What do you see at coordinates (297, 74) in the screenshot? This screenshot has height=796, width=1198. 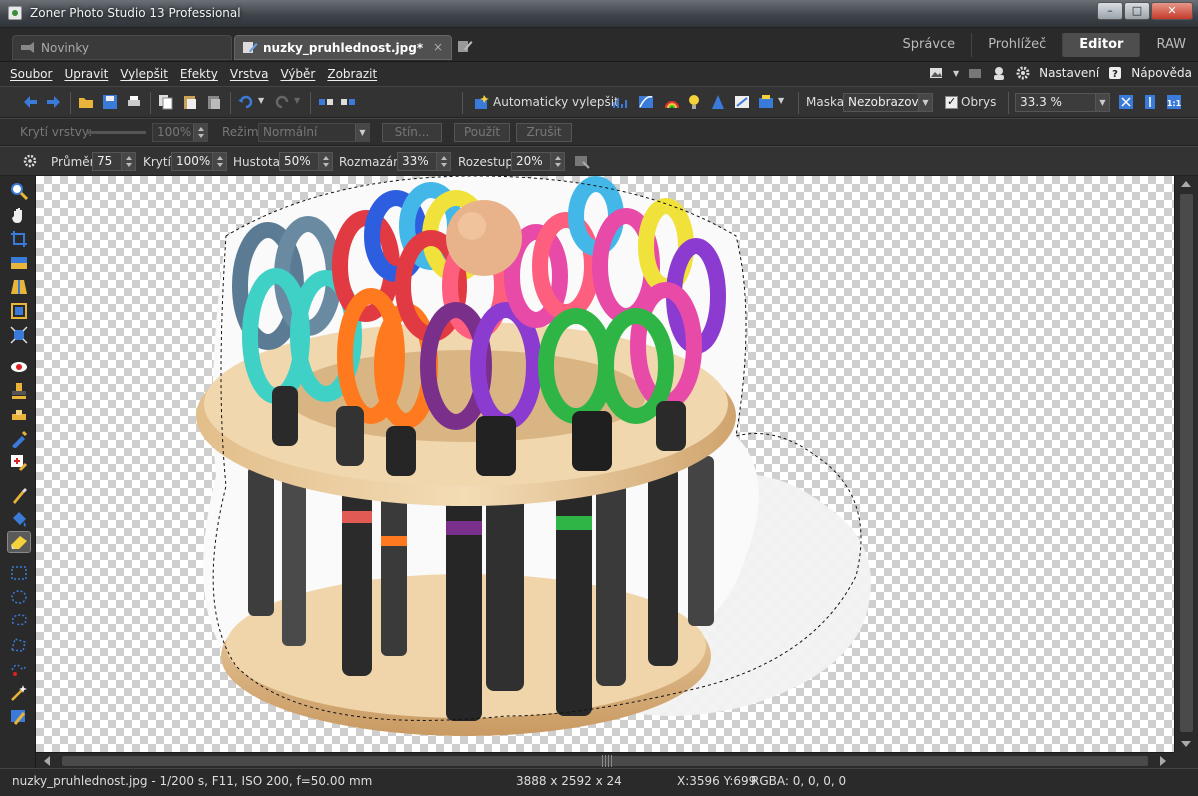 I see `menu-vyber: Výběr` at bounding box center [297, 74].